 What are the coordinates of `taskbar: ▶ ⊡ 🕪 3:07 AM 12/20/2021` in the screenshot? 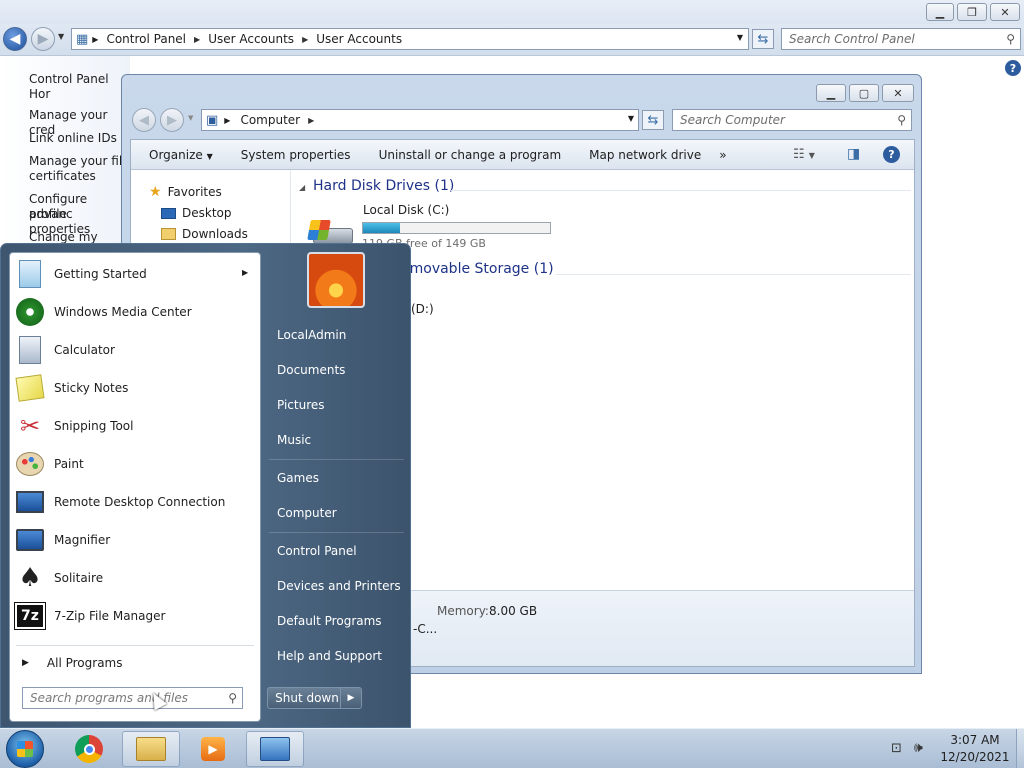 It's located at (512, 748).